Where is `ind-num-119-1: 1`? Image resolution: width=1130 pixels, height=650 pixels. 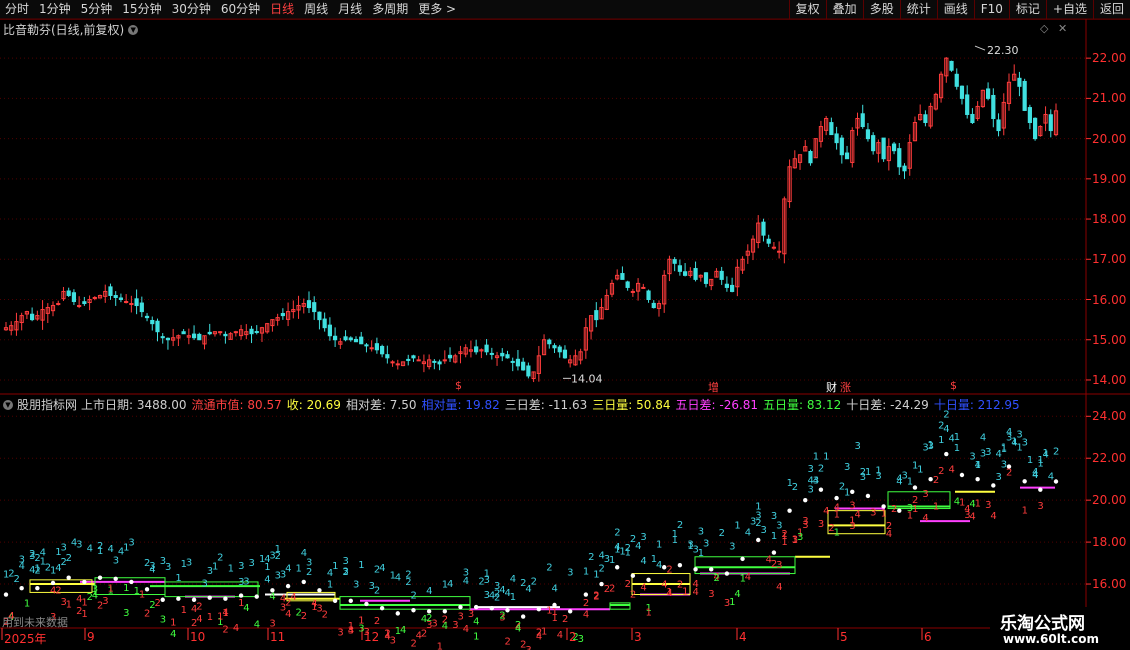 ind-num-119-1: 1 is located at coordinates (628, 552).